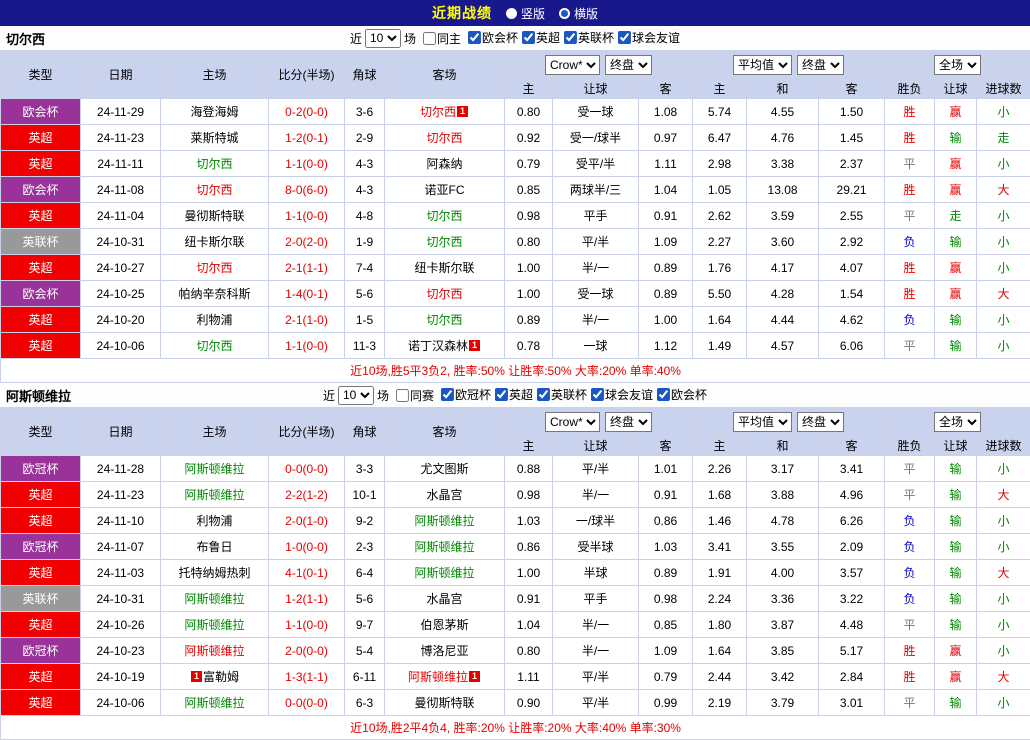 The image size is (1030, 740). Describe the element at coordinates (564, 13) in the screenshot. I see `radio-horizontal-icon` at that location.